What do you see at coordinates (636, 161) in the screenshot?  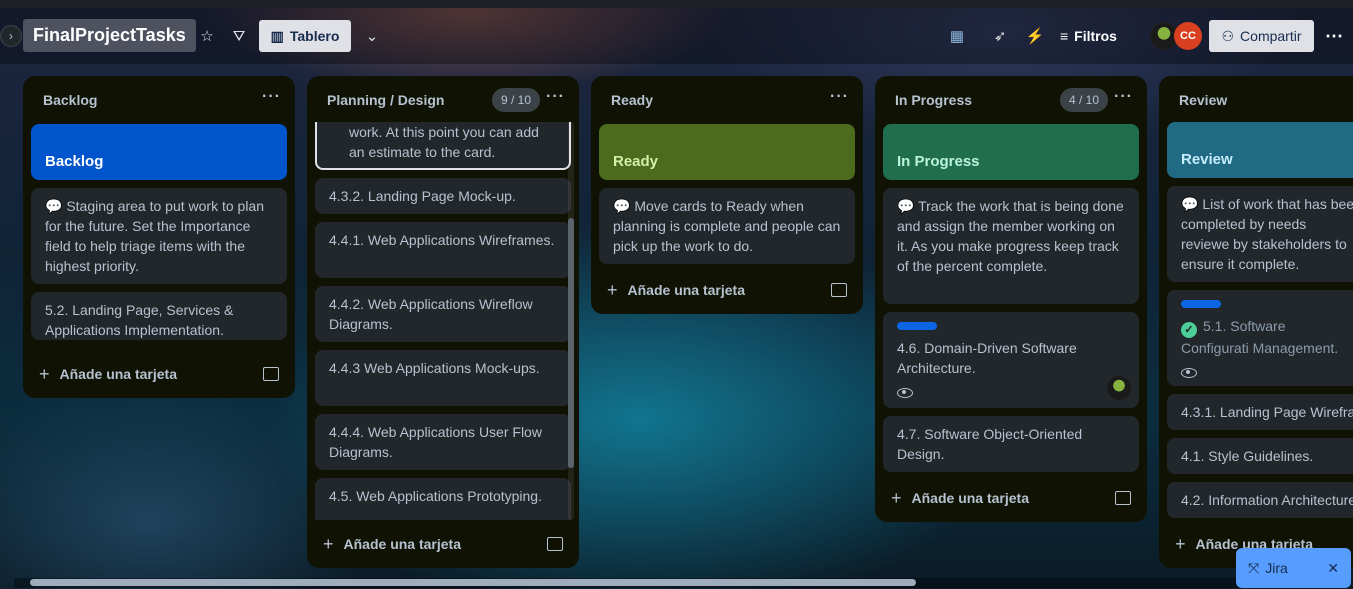 I see `cover-title: Ready` at bounding box center [636, 161].